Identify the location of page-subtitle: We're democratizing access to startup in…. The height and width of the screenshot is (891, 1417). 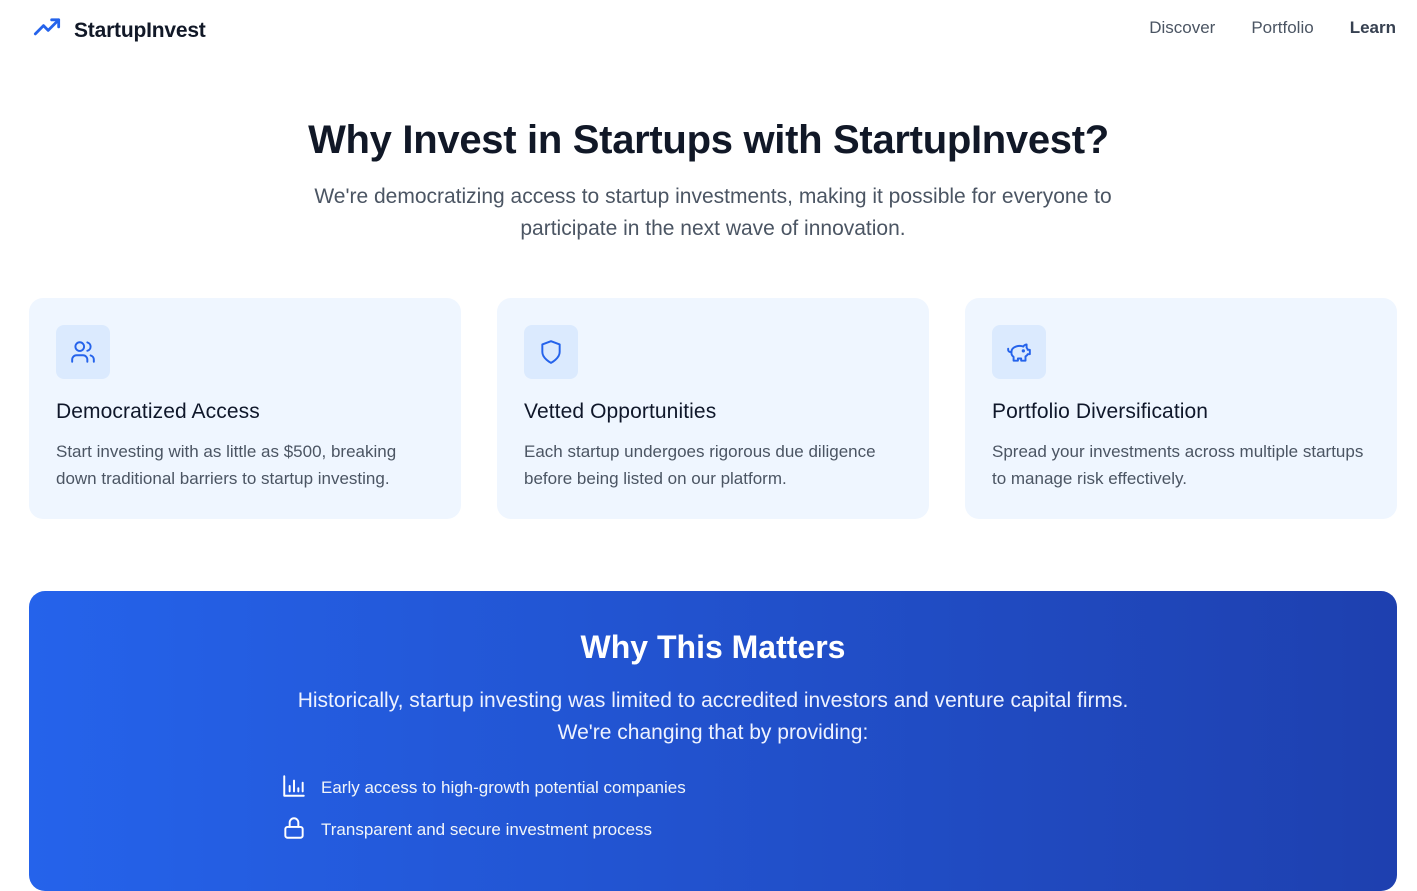
(713, 212).